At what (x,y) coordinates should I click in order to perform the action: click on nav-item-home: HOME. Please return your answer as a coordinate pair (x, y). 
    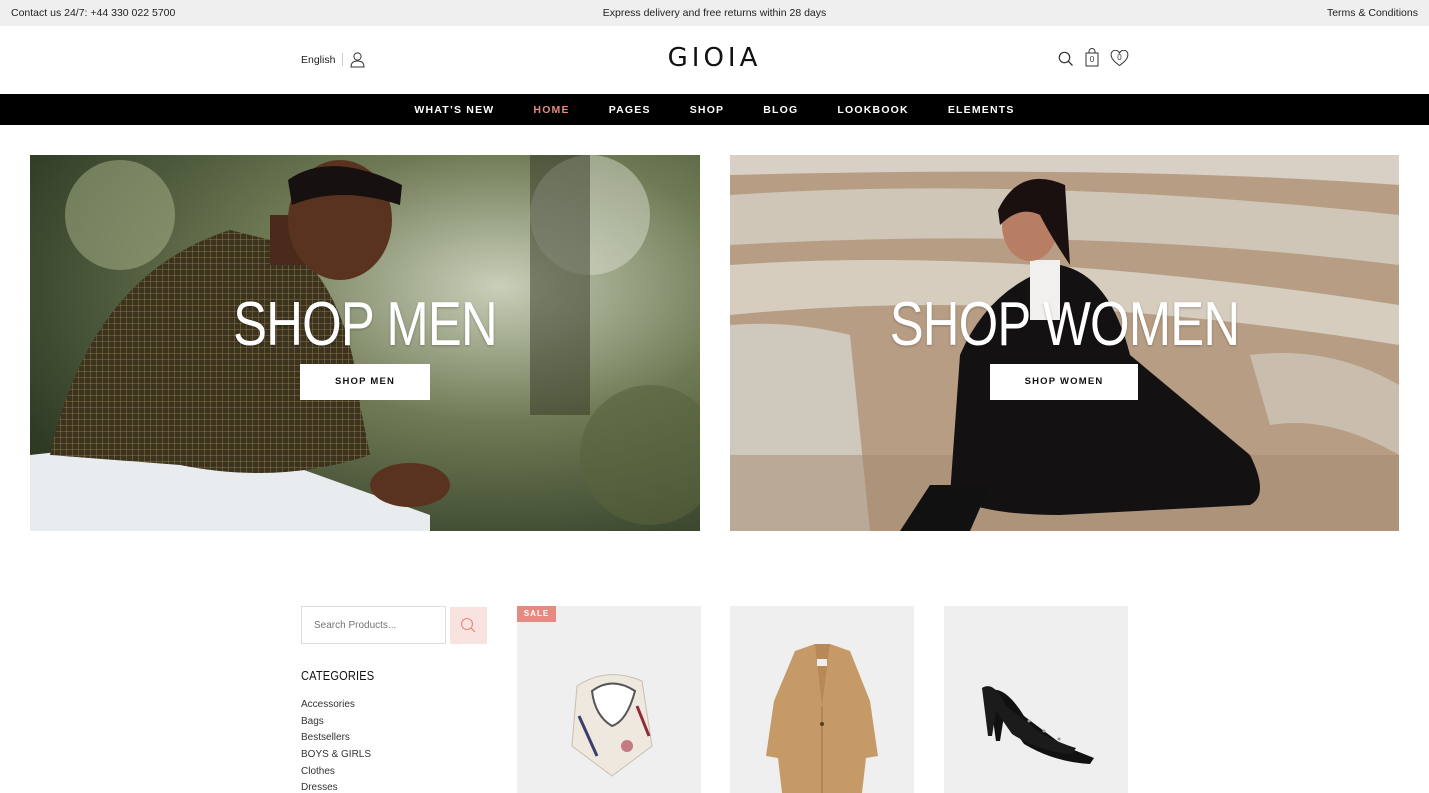
    Looking at the image, I should click on (551, 110).